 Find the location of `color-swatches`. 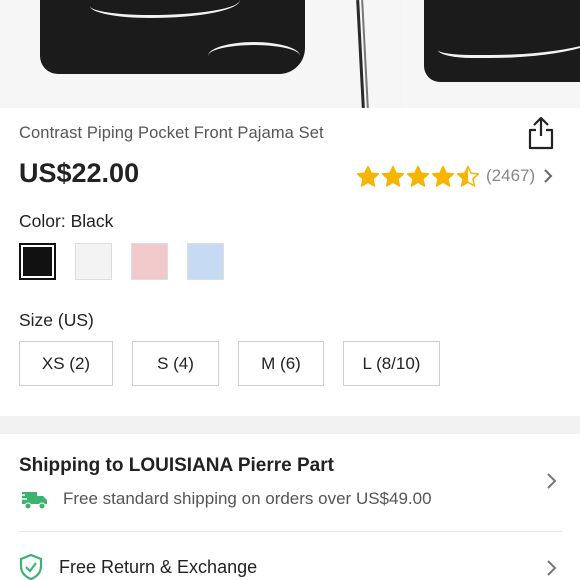

color-swatches is located at coordinates (131, 261).